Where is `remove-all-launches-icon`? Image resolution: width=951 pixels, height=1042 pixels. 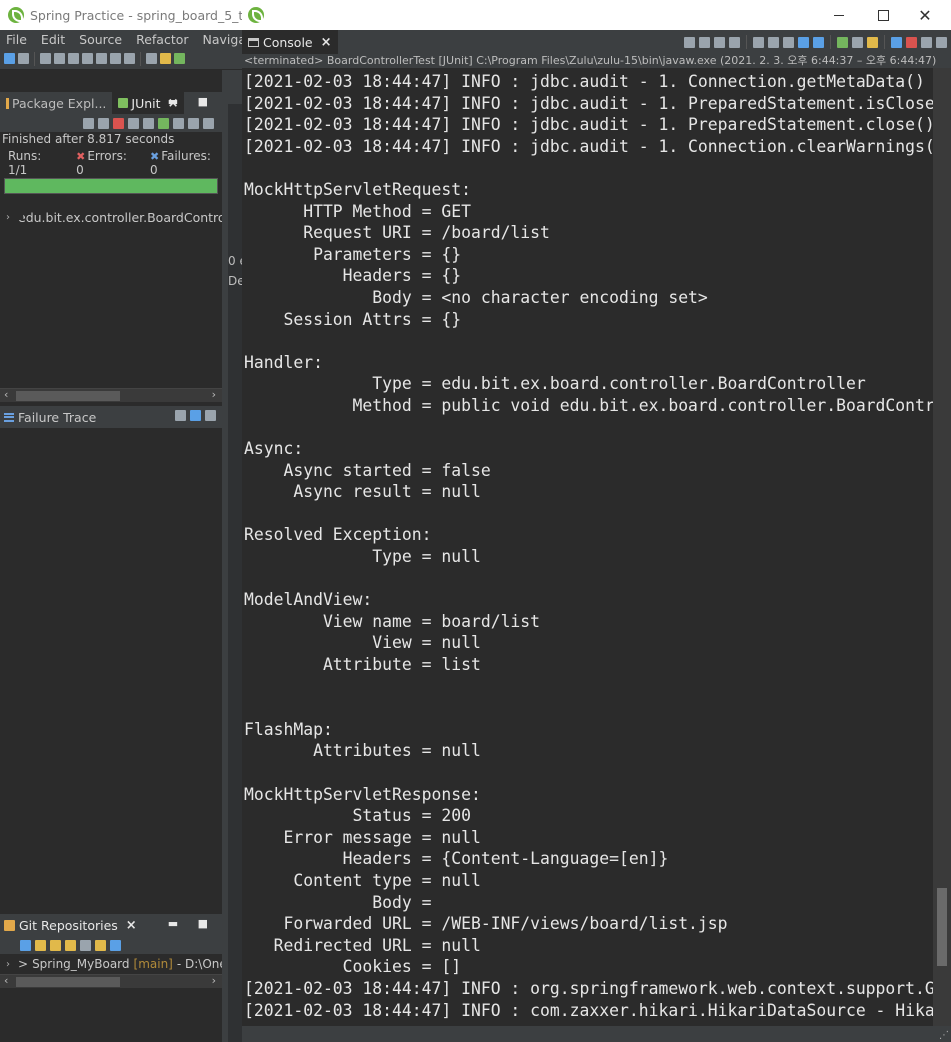
remove-all-launches-icon is located at coordinates (734, 42).